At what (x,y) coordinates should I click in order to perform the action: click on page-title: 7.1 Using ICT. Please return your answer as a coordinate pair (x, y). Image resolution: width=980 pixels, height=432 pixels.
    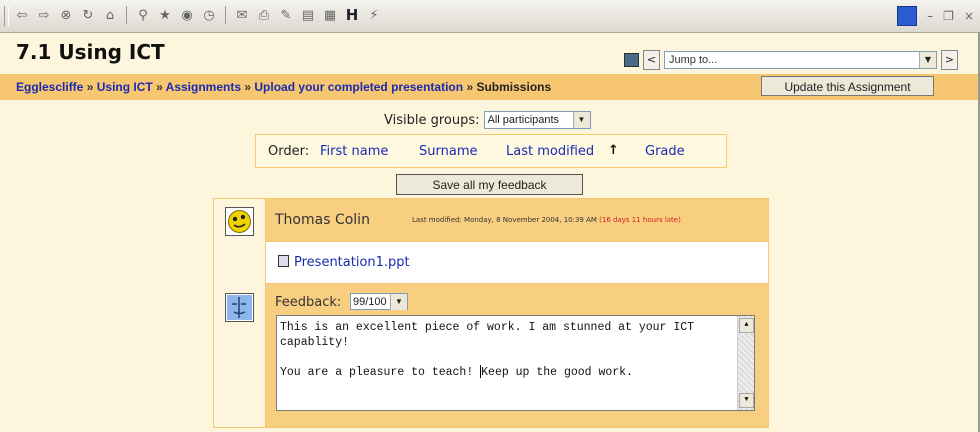
    Looking at the image, I should click on (90, 52).